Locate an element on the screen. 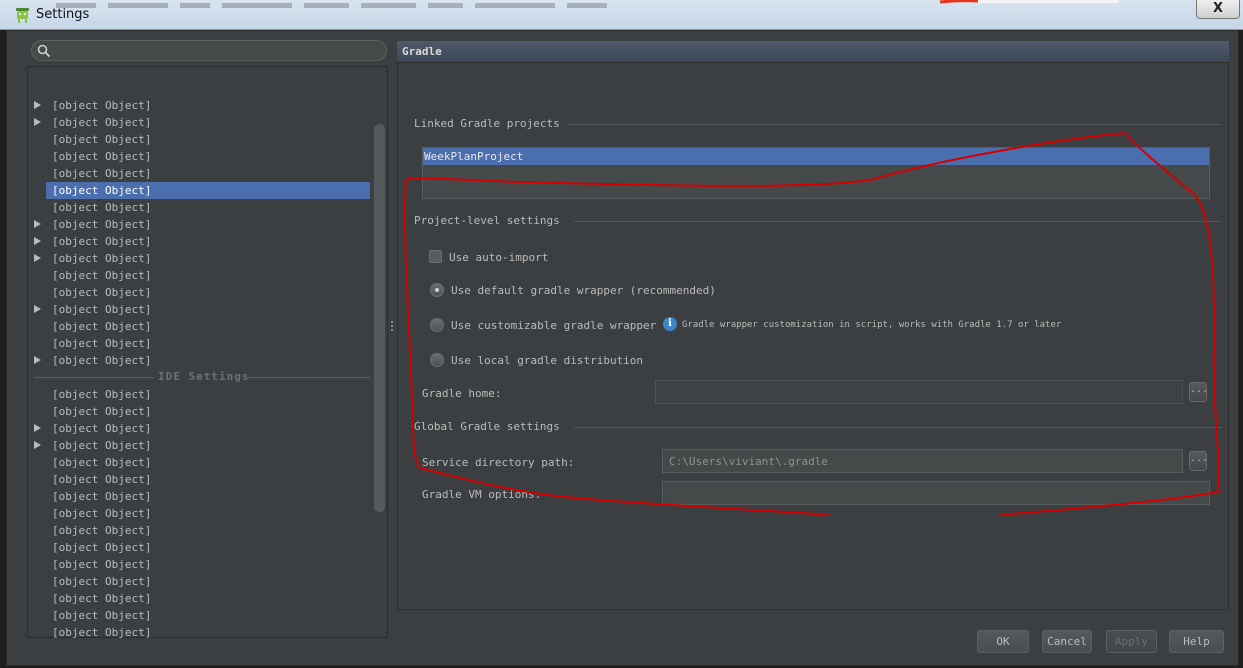 The height and width of the screenshot is (668, 1243). linked-projects-list: WeekPlanProject is located at coordinates (816, 173).